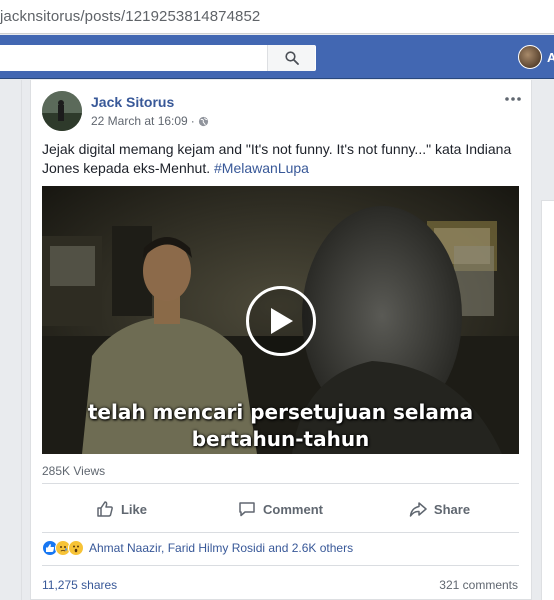  What do you see at coordinates (261, 168) in the screenshot?
I see `hashtag-link: #MelawanLupa` at bounding box center [261, 168].